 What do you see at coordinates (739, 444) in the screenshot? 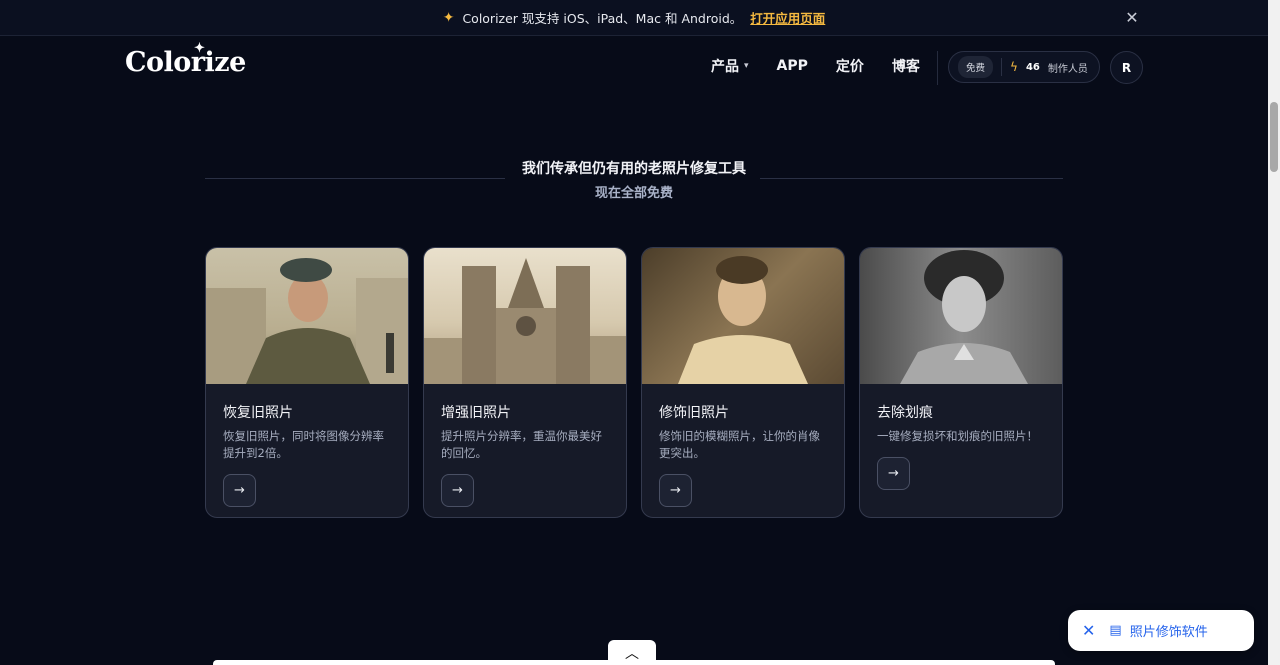
I see `card-description: 修饰旧的模糊照片，让你的肖像更突出。` at bounding box center [739, 444].